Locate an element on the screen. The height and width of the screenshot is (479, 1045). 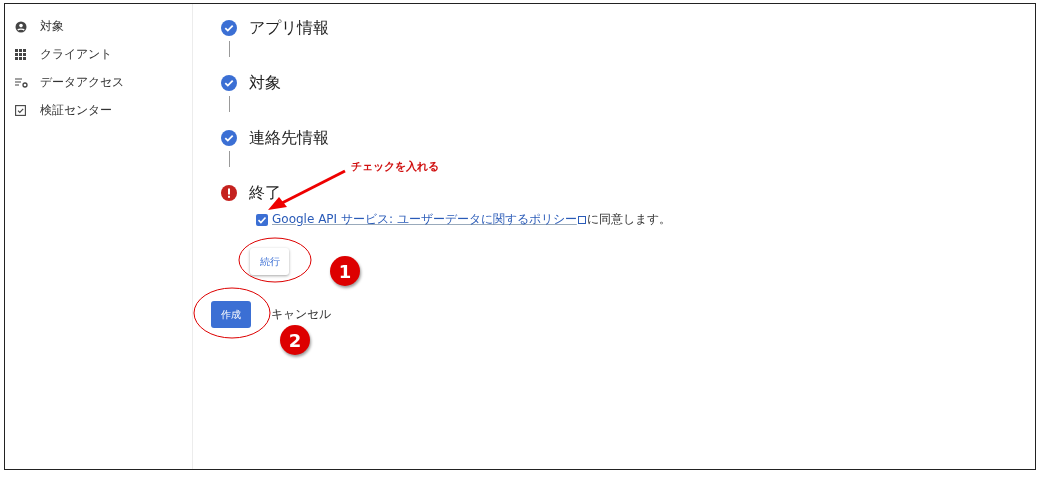
number-badge: 1 is located at coordinates (345, 271).